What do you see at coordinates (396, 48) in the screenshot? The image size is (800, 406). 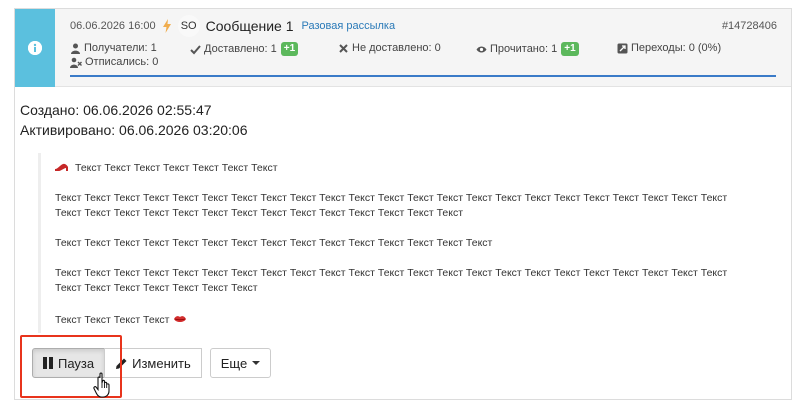 I see `not-delivered-count: Не доставлено: 0` at bounding box center [396, 48].